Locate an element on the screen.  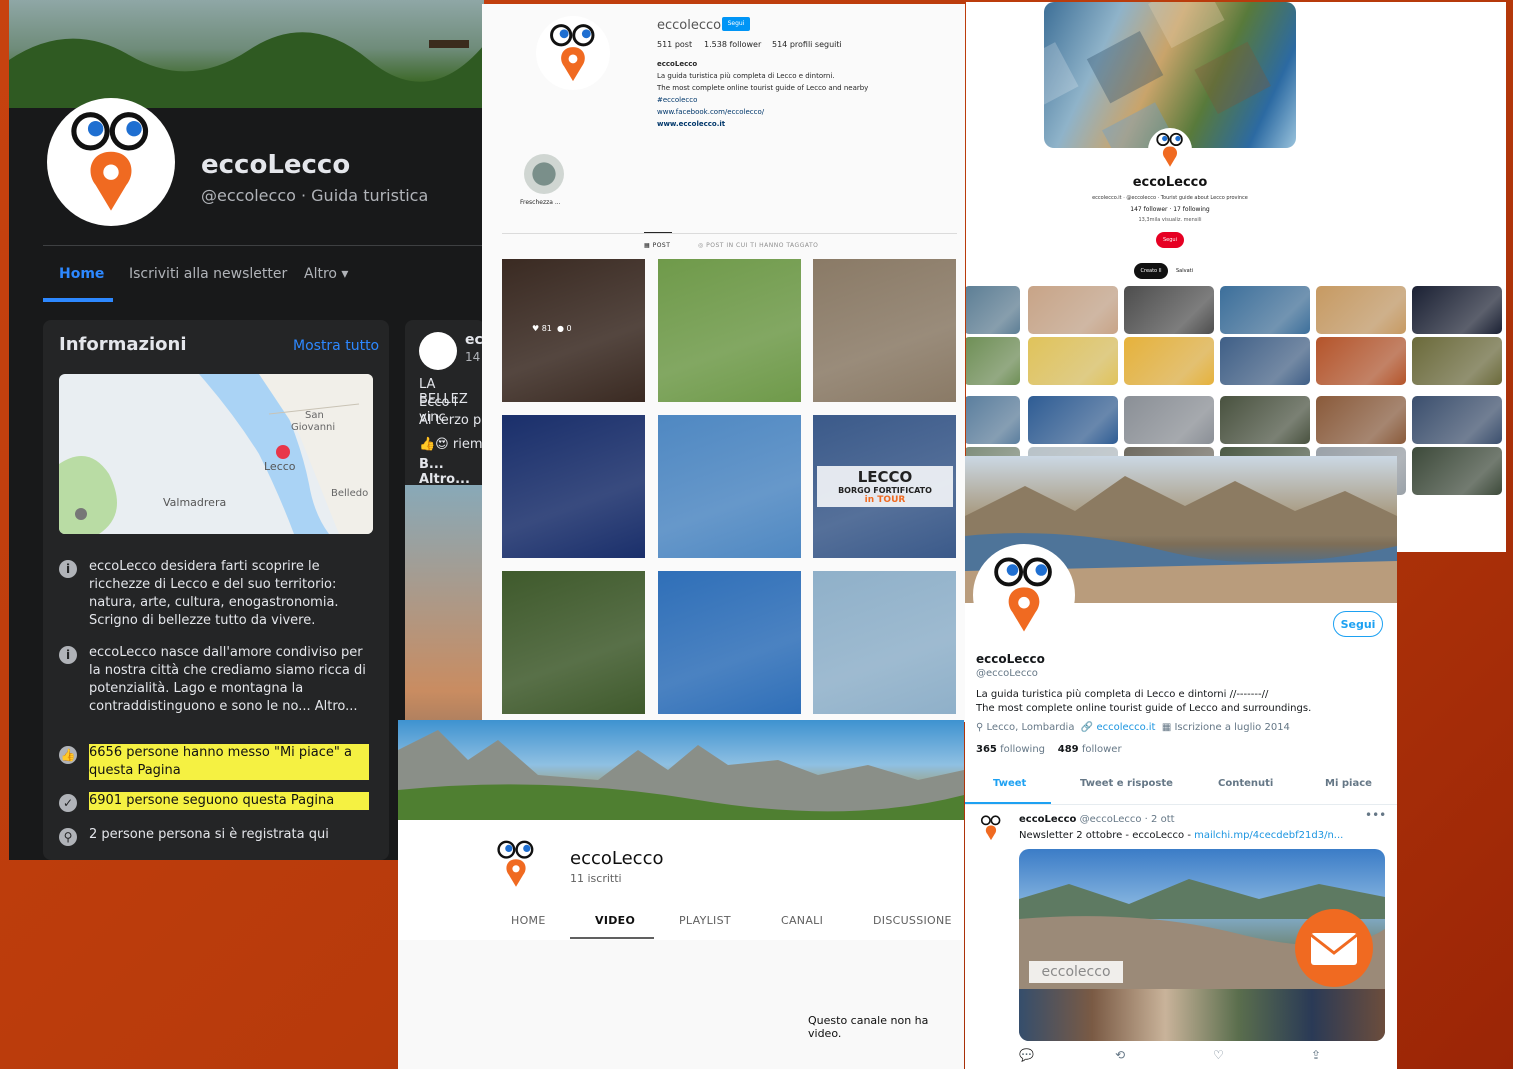
profile-cover-collage is located at coordinates (1170, 75).